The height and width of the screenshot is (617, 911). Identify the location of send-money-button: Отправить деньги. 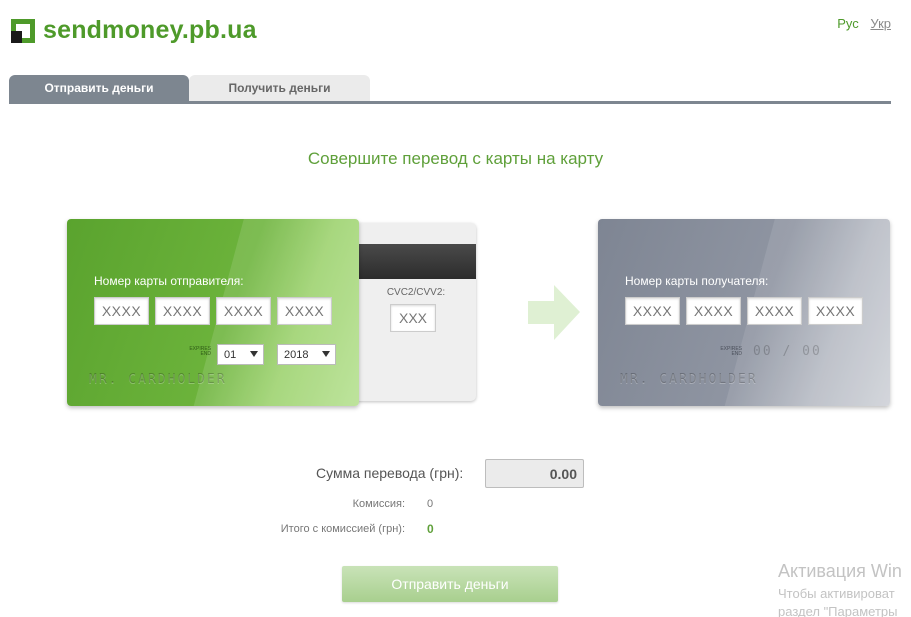
(450, 584).